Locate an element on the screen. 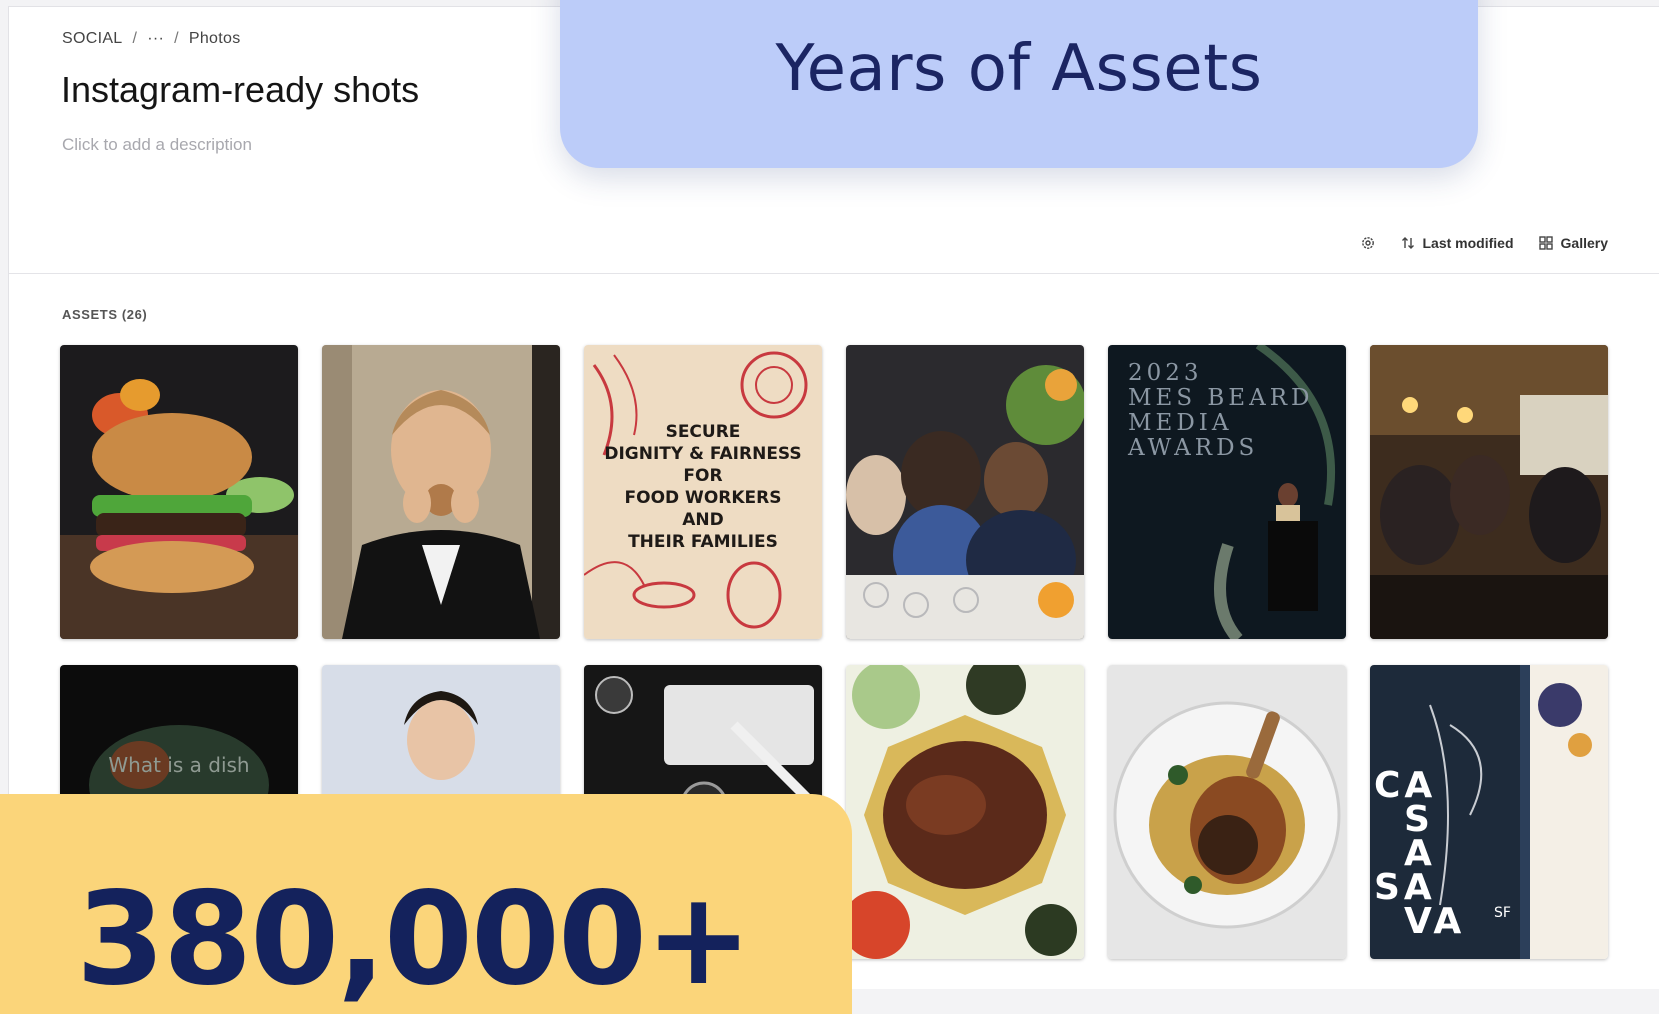 The width and height of the screenshot is (1659, 1014). sort-label: Last modified is located at coordinates (1468, 243).